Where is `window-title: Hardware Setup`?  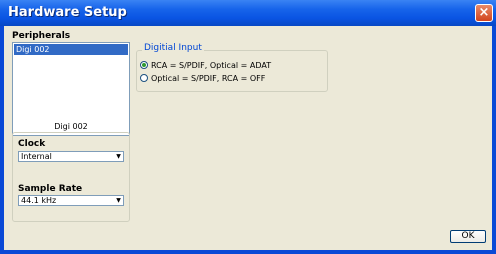 window-title: Hardware Setup is located at coordinates (67, 12).